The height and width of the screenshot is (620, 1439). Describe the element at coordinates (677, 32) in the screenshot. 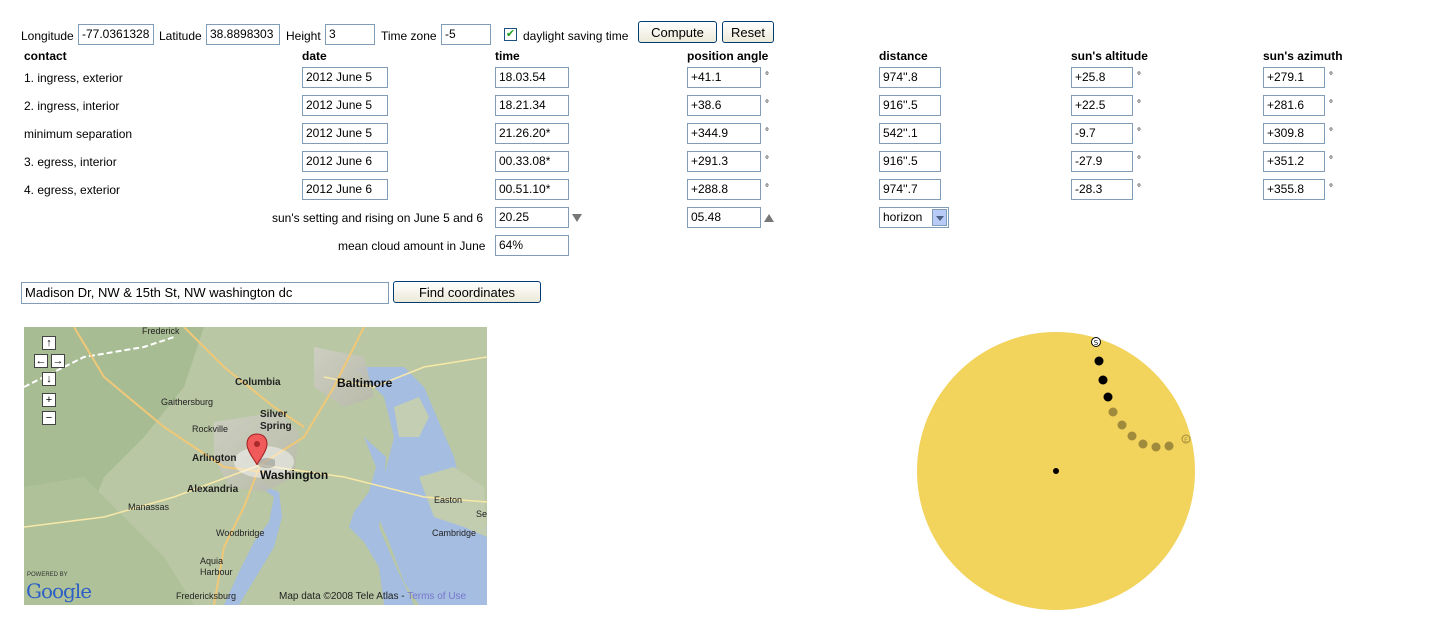

I see `compute-button: Compute` at that location.